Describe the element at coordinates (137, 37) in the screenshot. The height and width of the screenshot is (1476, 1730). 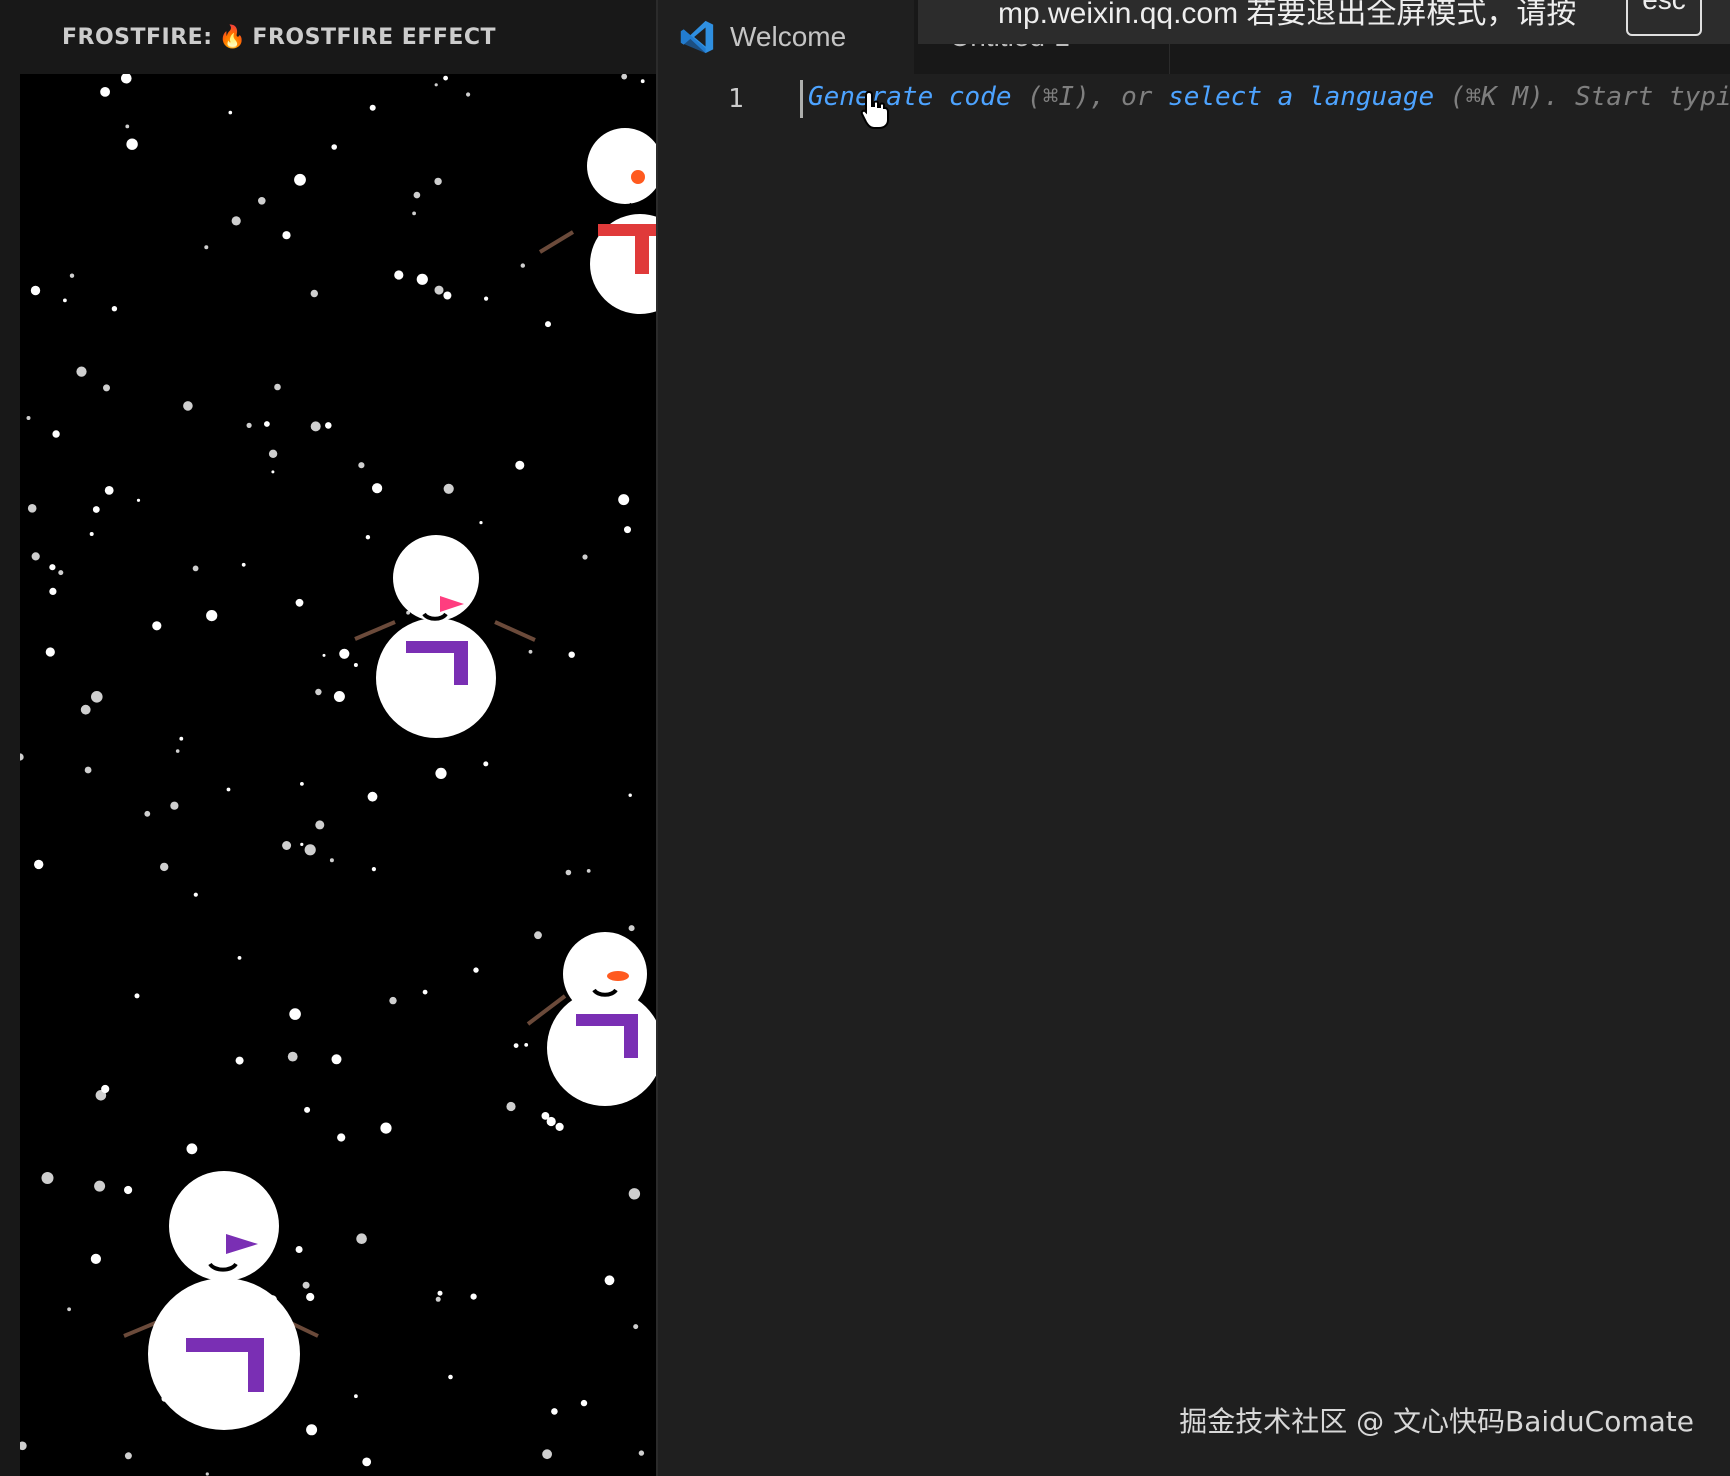
I see `panel-title-prefix: FROSTFIRE:` at that location.